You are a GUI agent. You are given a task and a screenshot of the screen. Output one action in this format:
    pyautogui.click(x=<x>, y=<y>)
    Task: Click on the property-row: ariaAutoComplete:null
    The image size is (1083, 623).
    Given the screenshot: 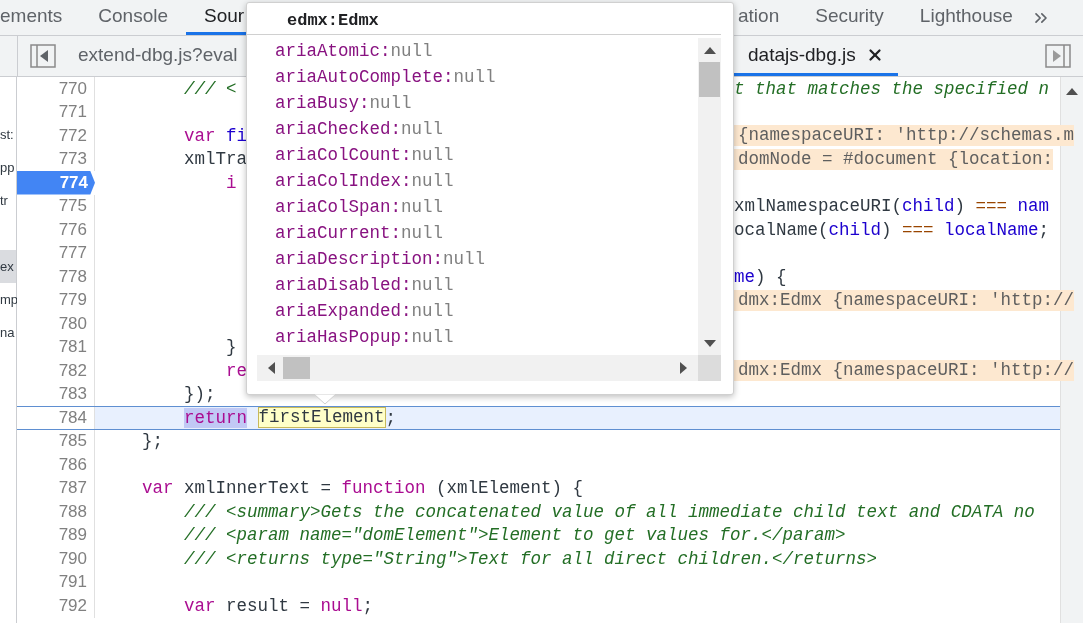 What is the action you would take?
    pyautogui.click(x=486, y=77)
    